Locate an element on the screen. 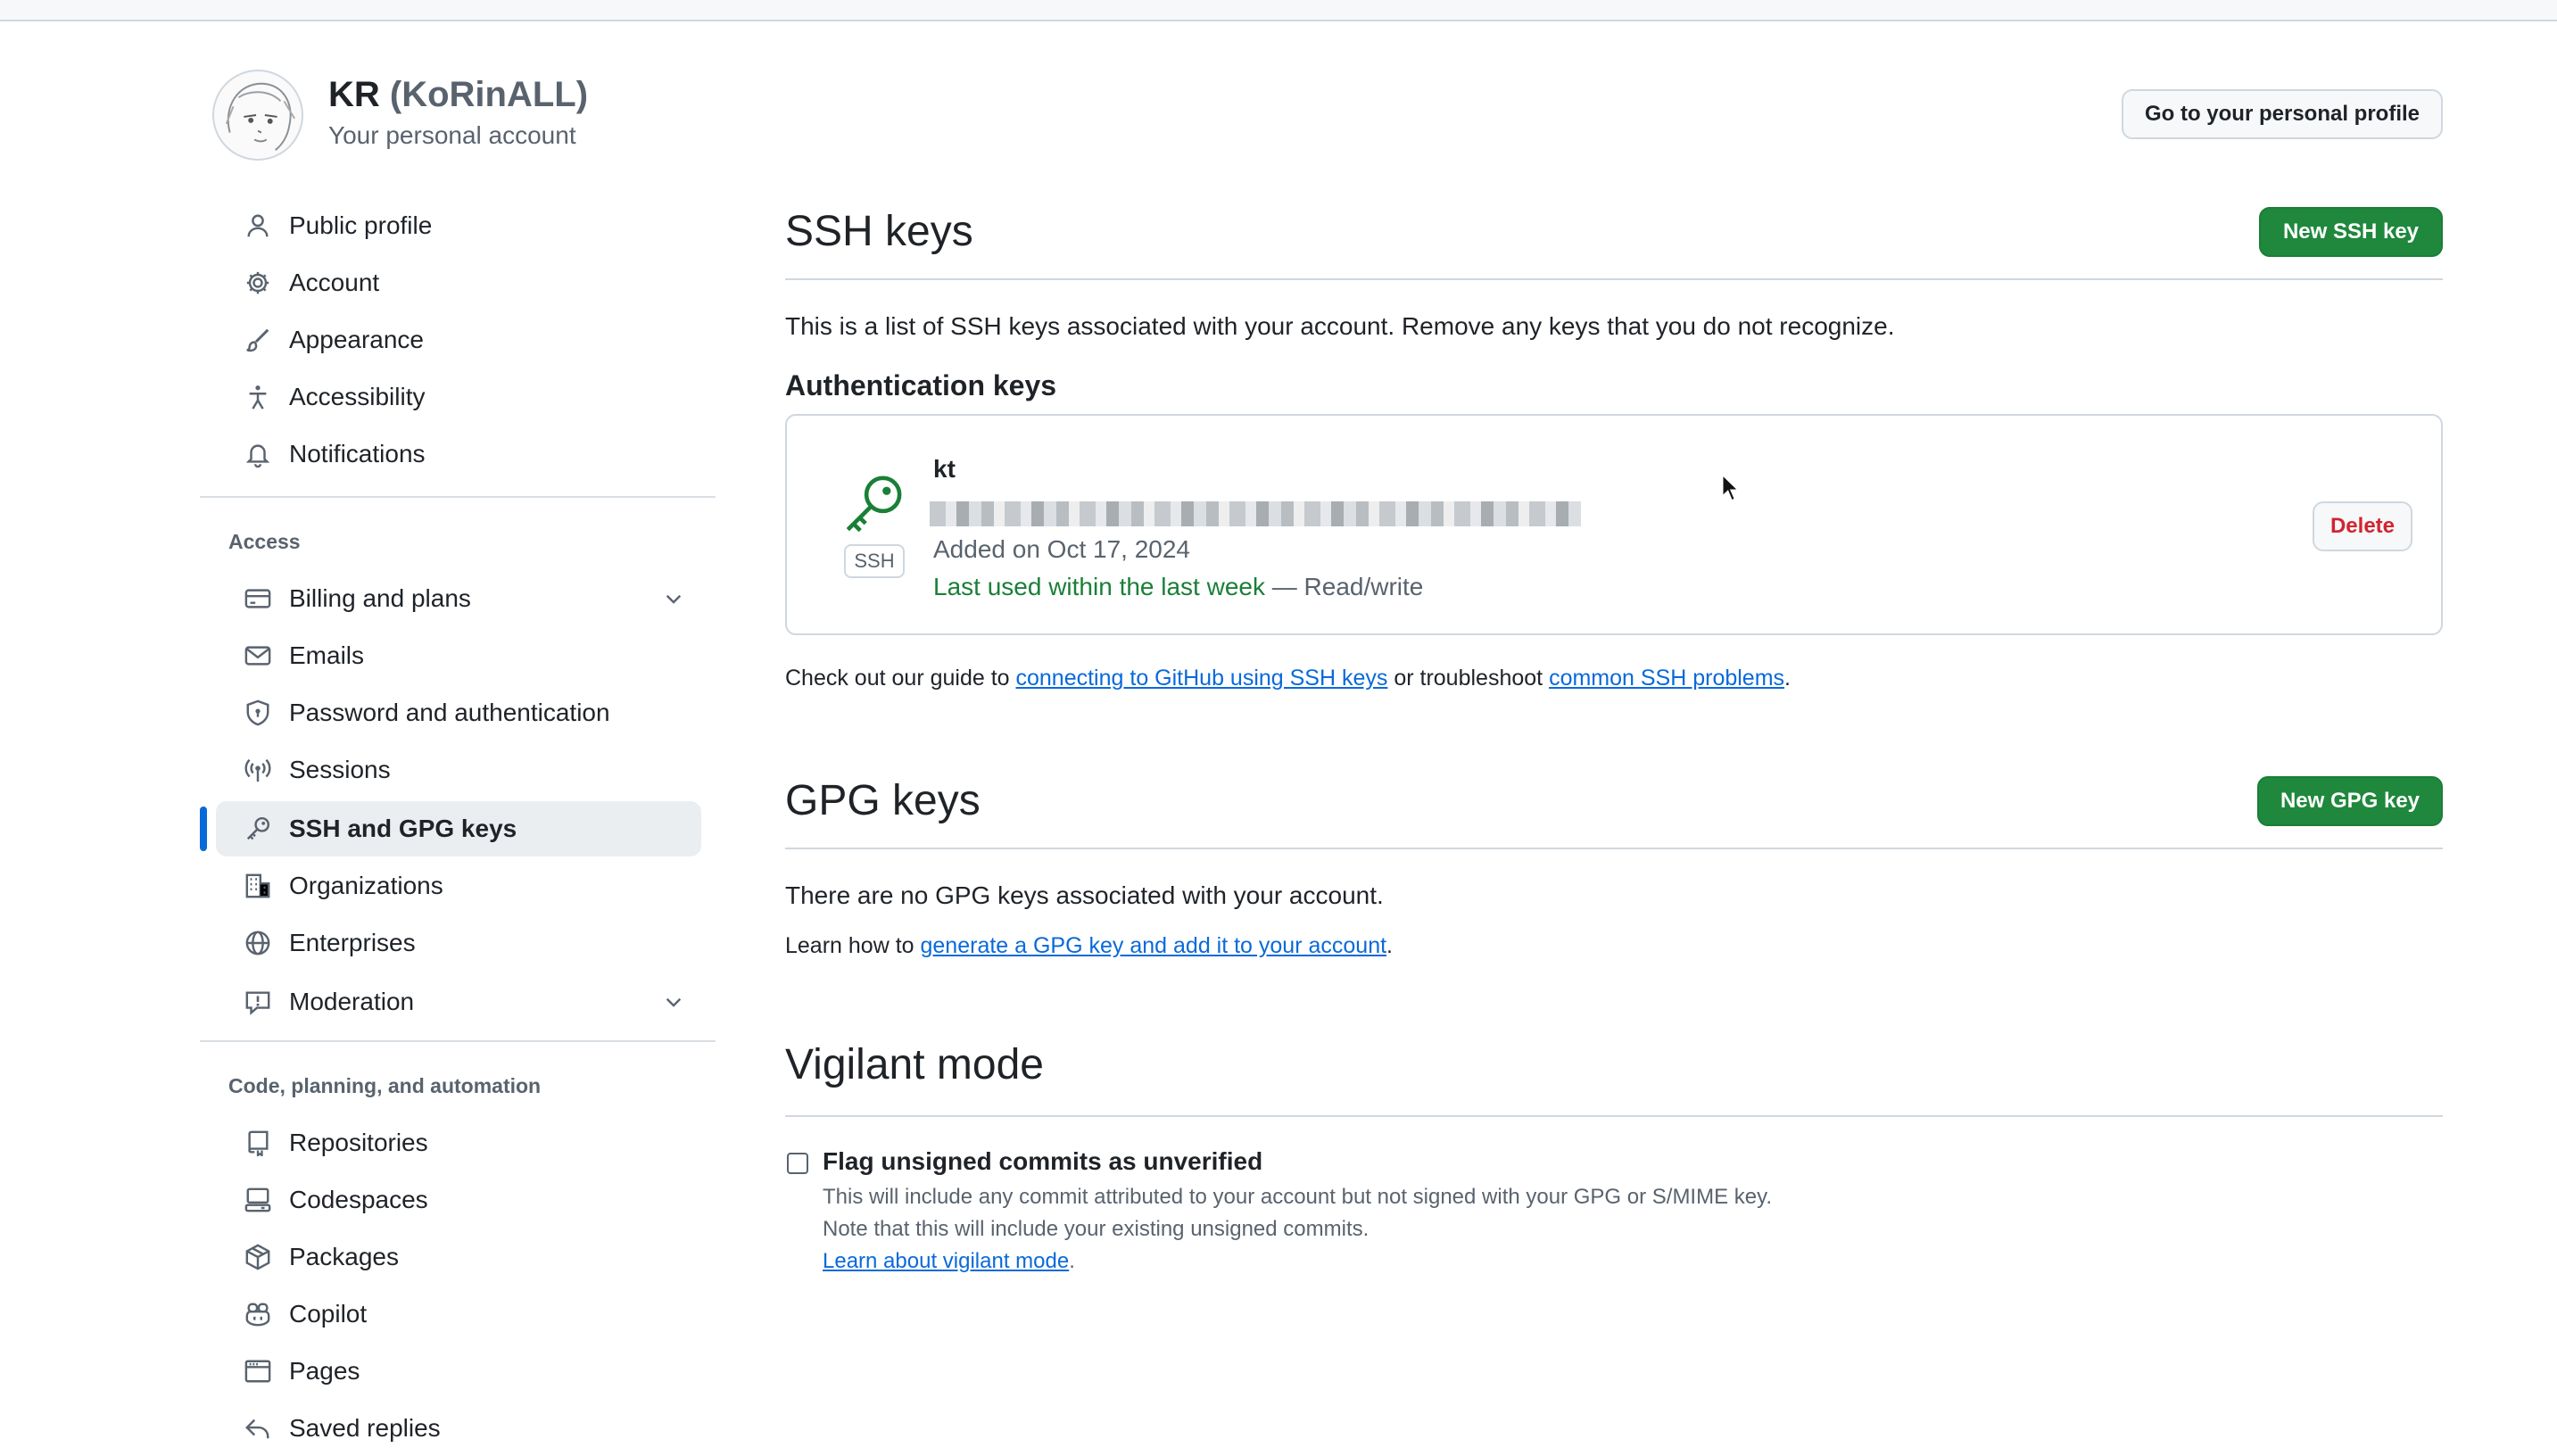 Image resolution: width=2557 pixels, height=1456 pixels. new-ssh-key-button: New SSH key is located at coordinates (2351, 232).